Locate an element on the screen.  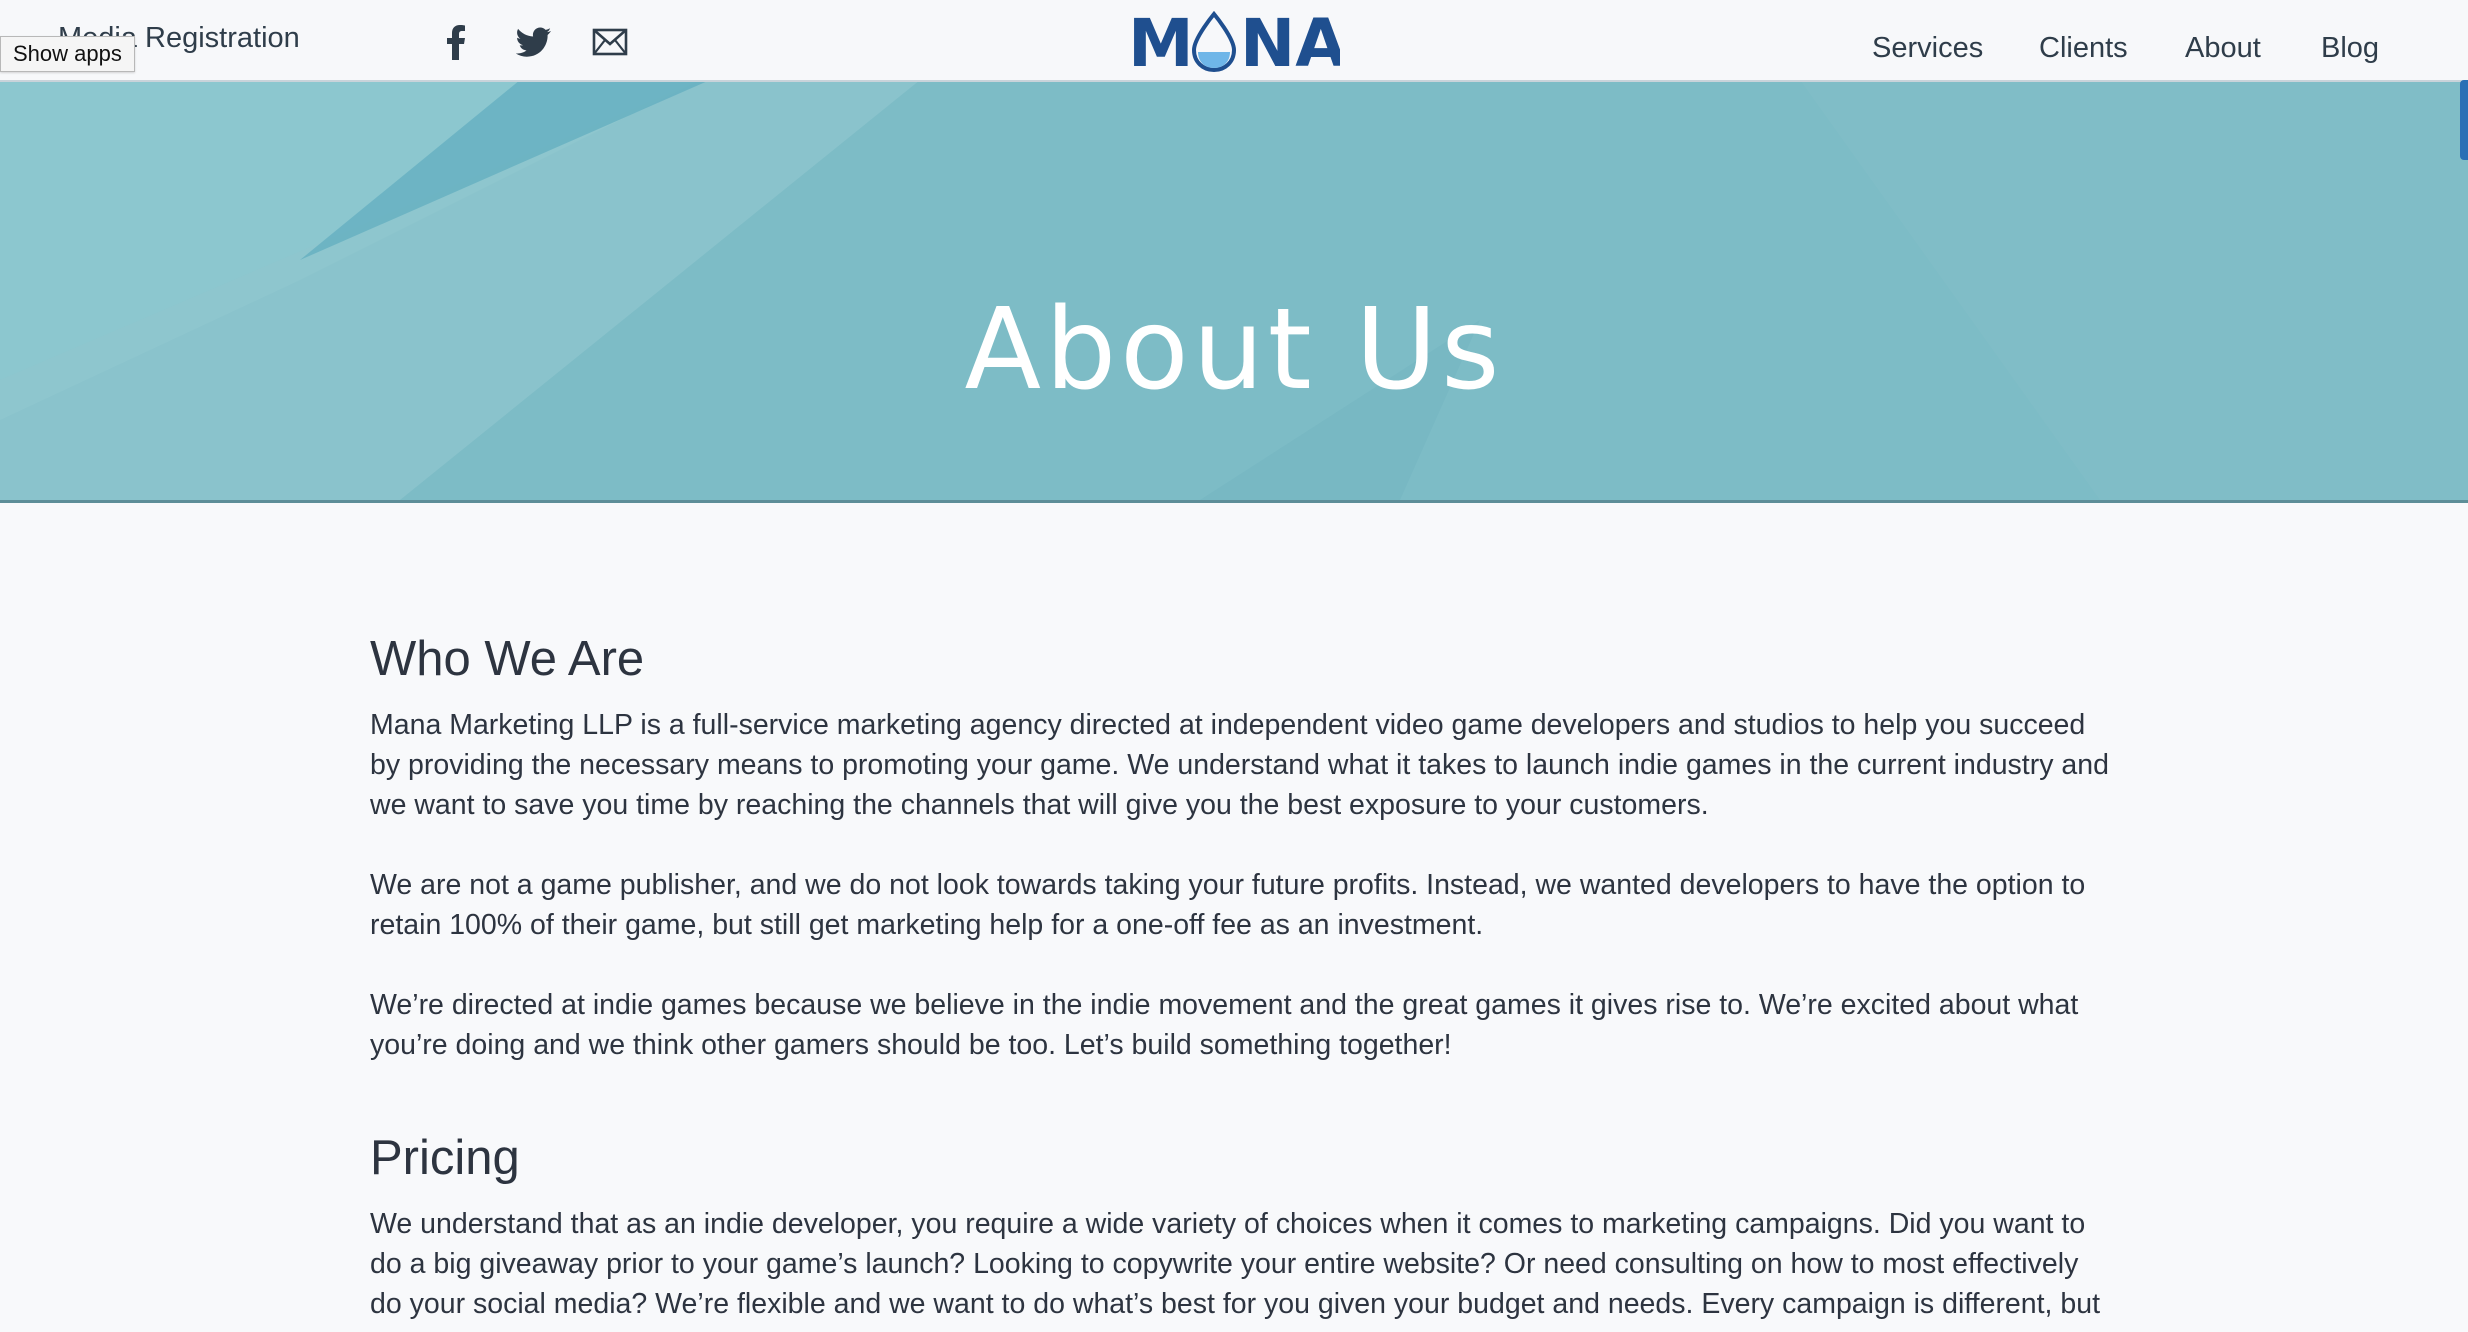
show-apps-tooltip: Show apps is located at coordinates (67, 54).